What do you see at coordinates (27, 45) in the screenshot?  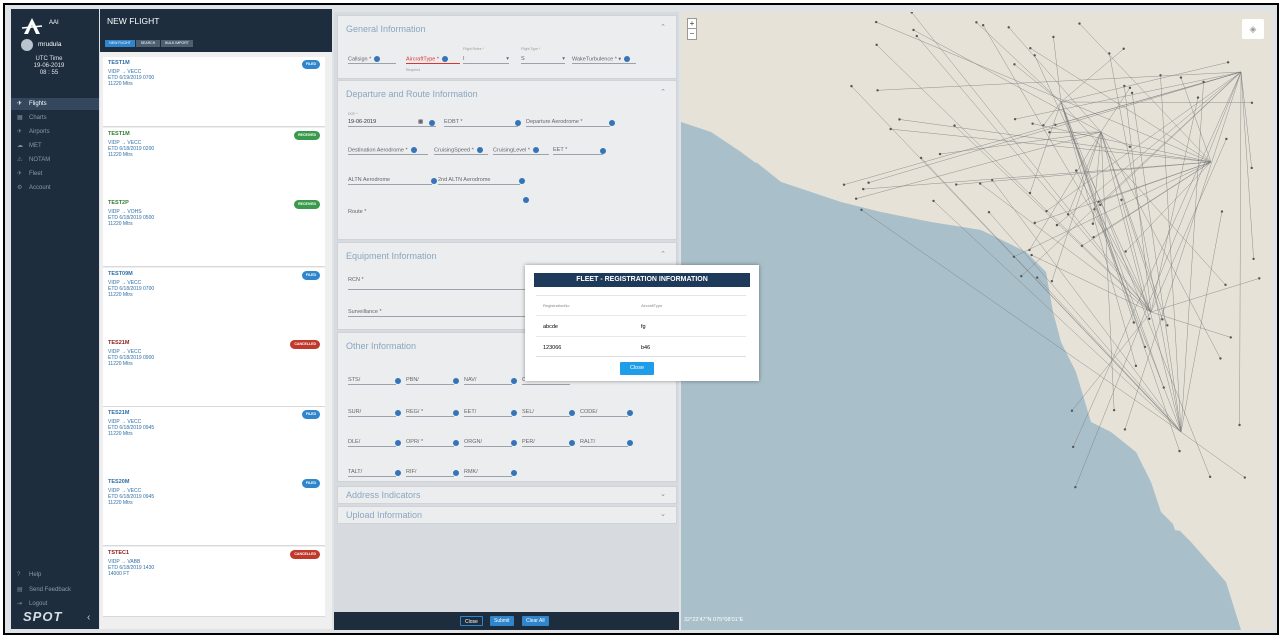 I see `avatar` at bounding box center [27, 45].